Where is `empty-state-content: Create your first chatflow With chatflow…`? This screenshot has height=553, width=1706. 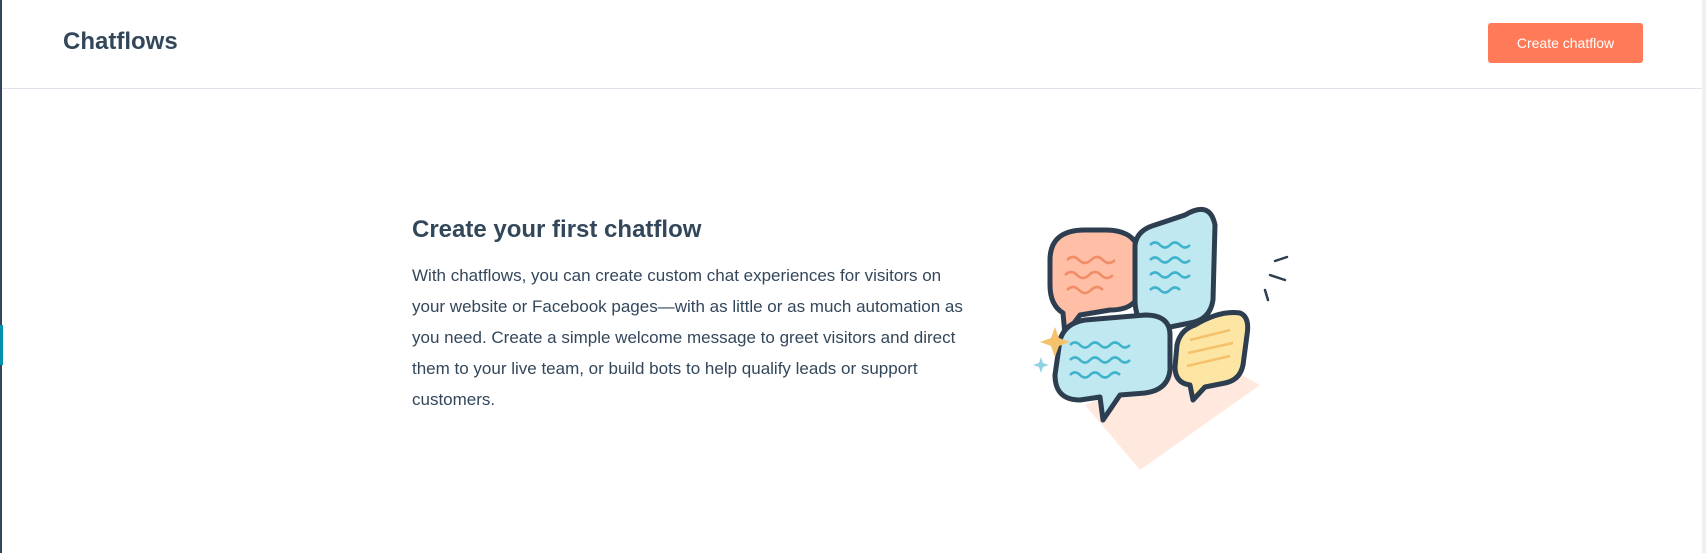 empty-state-content: Create your first chatflow With chatflow… is located at coordinates (702, 312).